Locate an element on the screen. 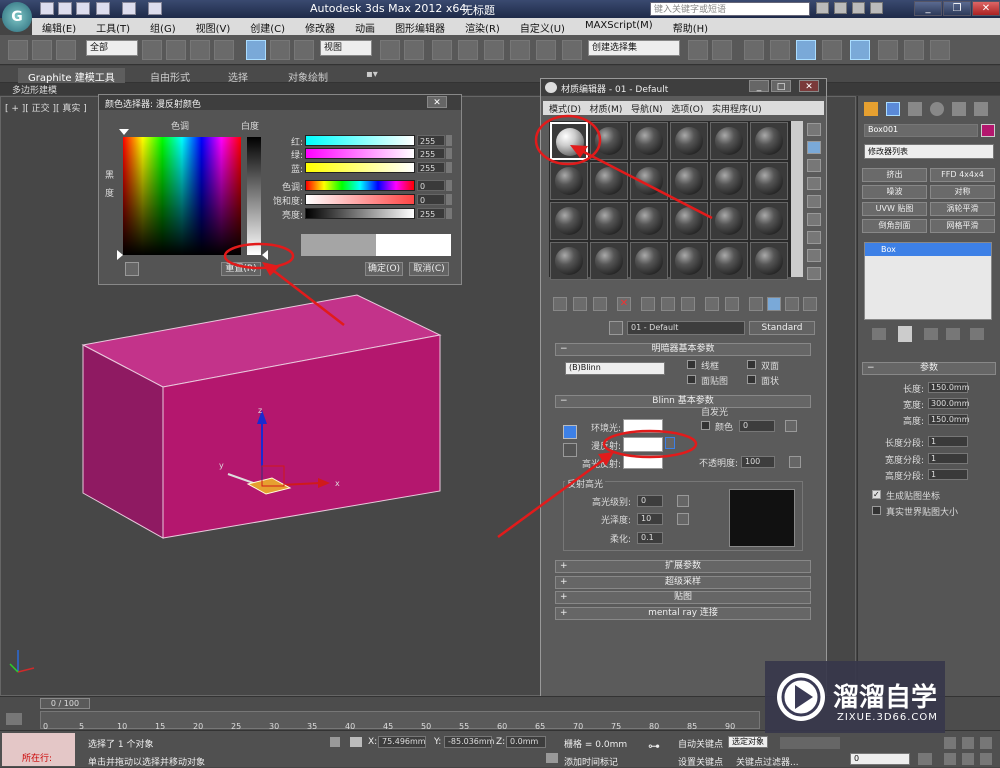  selection-status: 选择了 1 个对象 is located at coordinates (121, 745).